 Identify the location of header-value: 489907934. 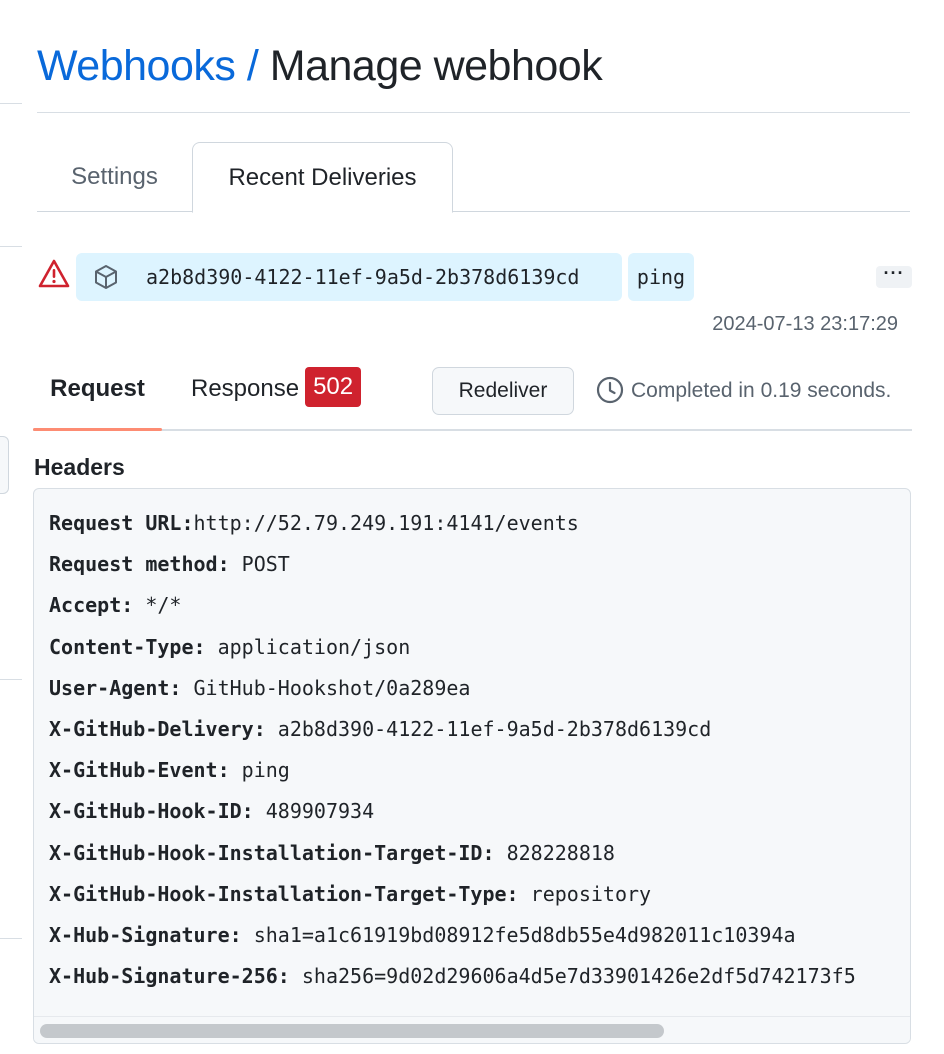
(314, 811).